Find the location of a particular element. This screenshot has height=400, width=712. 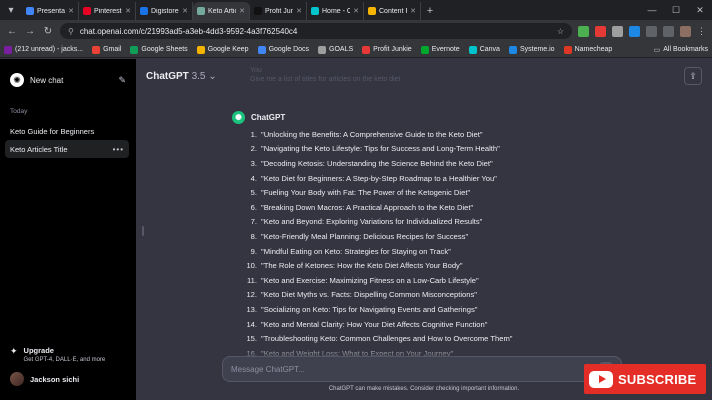

bookmark-item: Profit Junkie is located at coordinates (387, 49).